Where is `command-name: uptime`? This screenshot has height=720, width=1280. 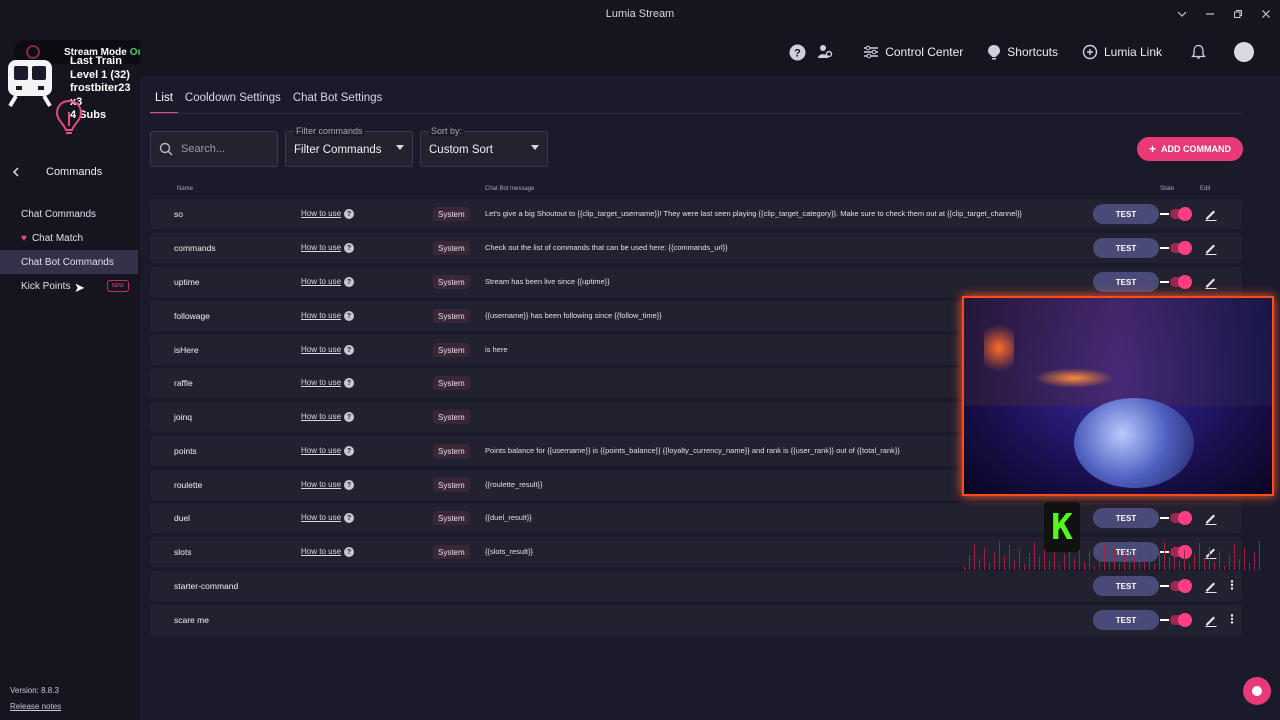 command-name: uptime is located at coordinates (187, 282).